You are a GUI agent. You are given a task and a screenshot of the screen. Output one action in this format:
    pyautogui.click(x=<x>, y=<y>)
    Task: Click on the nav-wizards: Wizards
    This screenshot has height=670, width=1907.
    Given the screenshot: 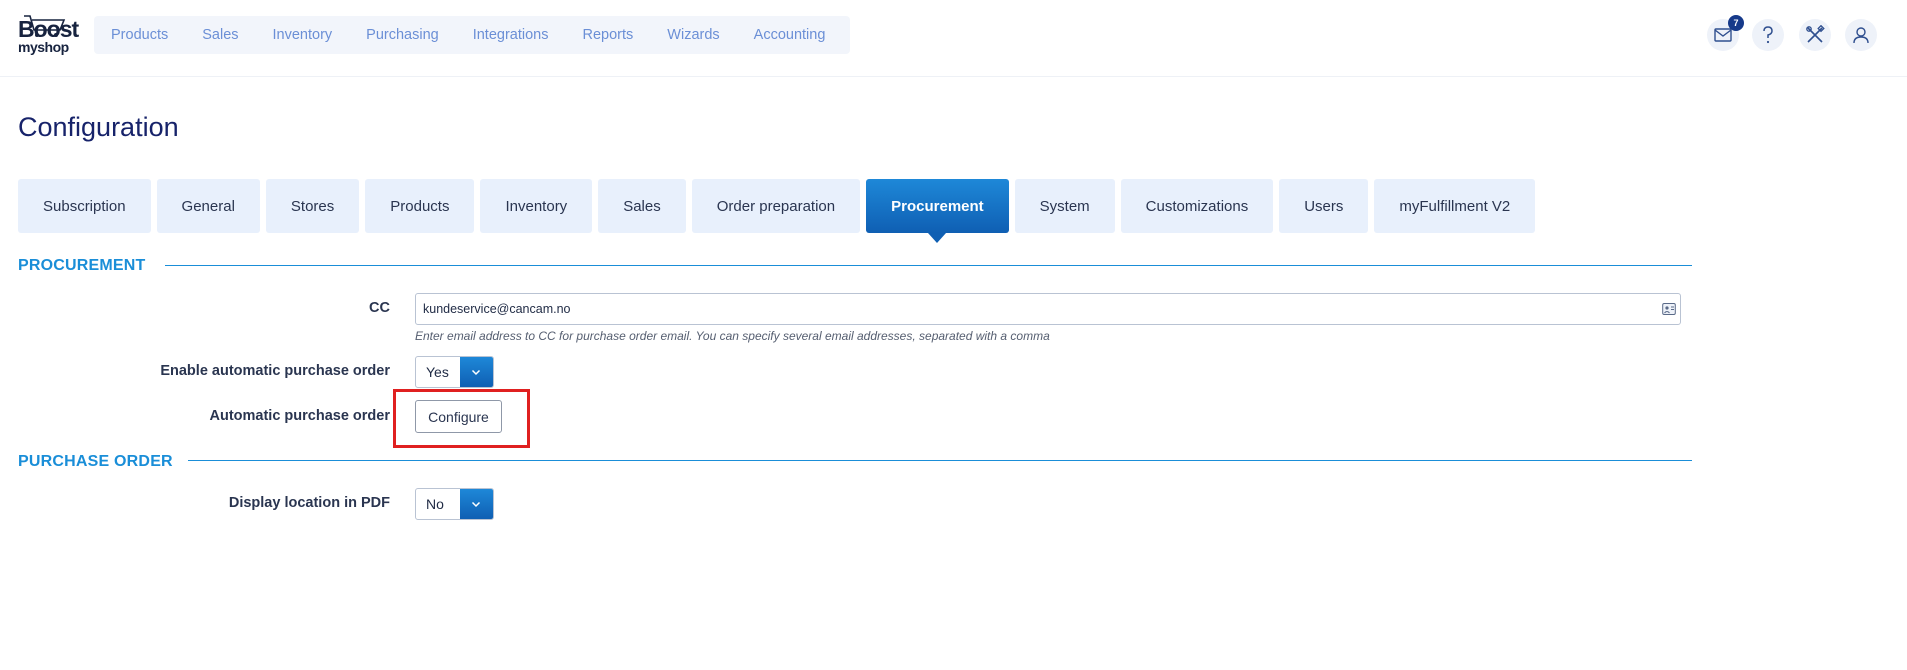 What is the action you would take?
    pyautogui.click(x=693, y=35)
    